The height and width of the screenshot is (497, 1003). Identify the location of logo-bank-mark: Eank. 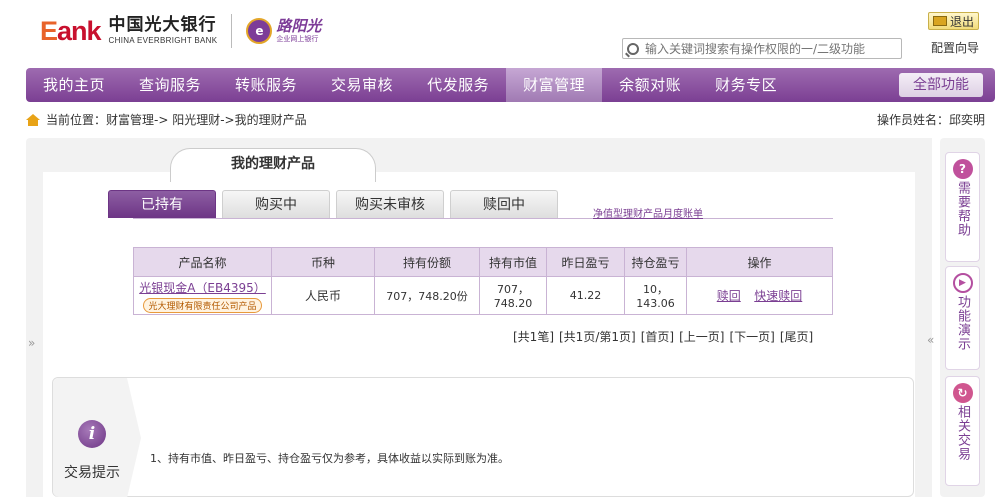
(71, 31).